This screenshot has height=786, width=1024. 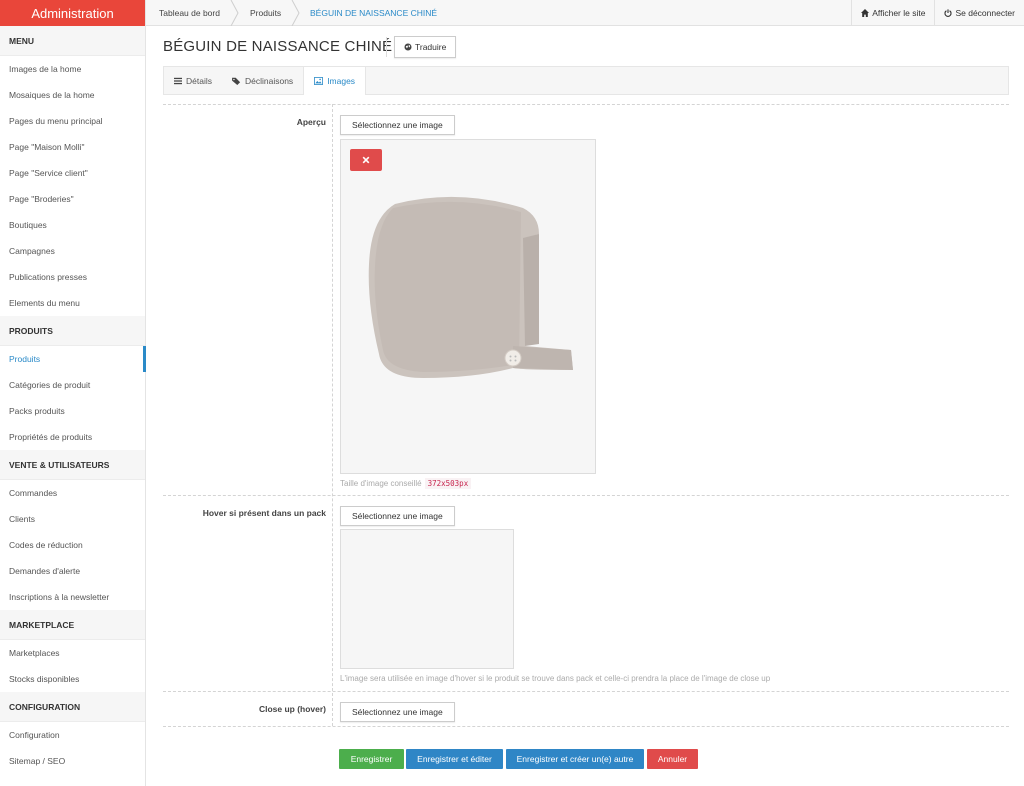 I want to click on sidebar-item-clients: Clients, so click(x=72, y=519).